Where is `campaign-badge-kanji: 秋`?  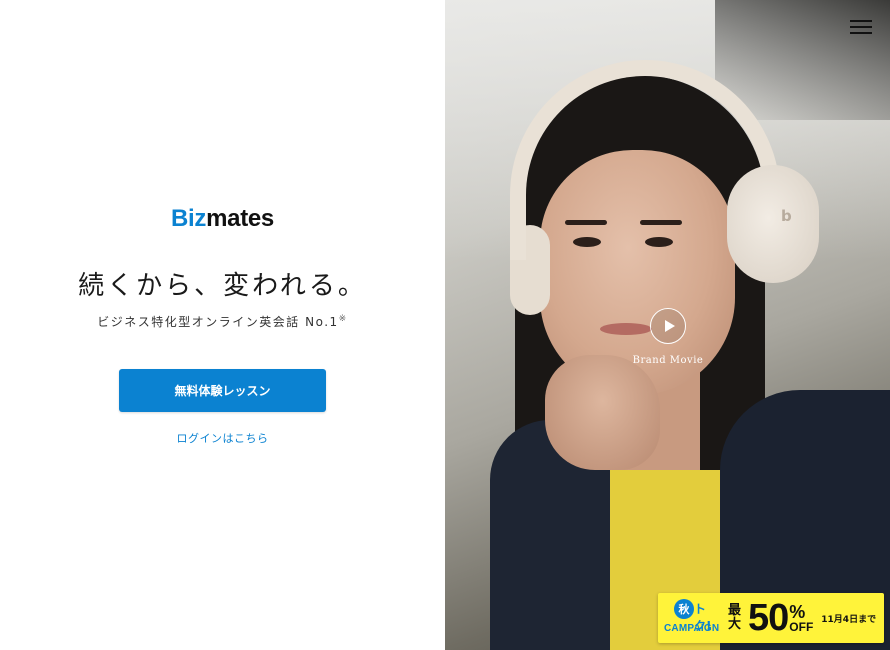 campaign-badge-kanji: 秋 is located at coordinates (684, 609).